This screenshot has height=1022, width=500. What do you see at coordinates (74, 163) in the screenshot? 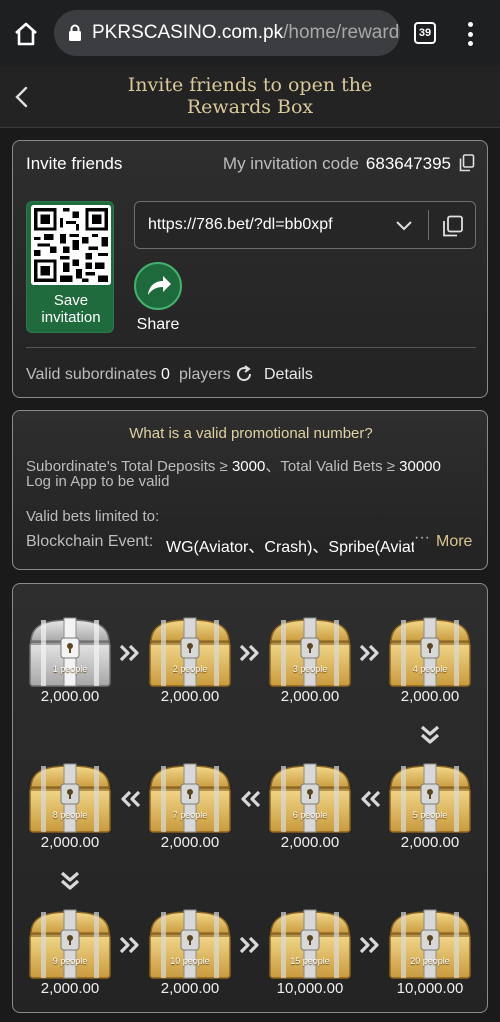
I see `invite-title: Invite friends` at bounding box center [74, 163].